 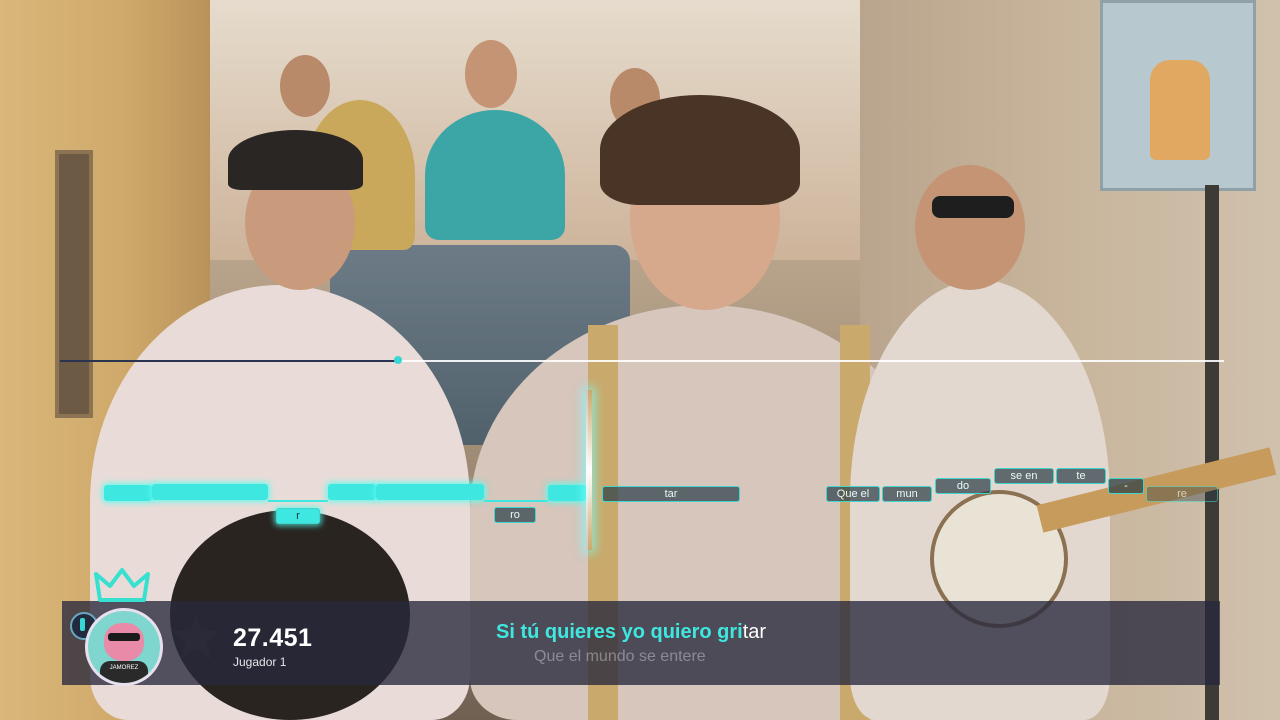 I want to click on current-lyric-line: Si tú quieres yo quiero gritar, so click(x=631, y=632).